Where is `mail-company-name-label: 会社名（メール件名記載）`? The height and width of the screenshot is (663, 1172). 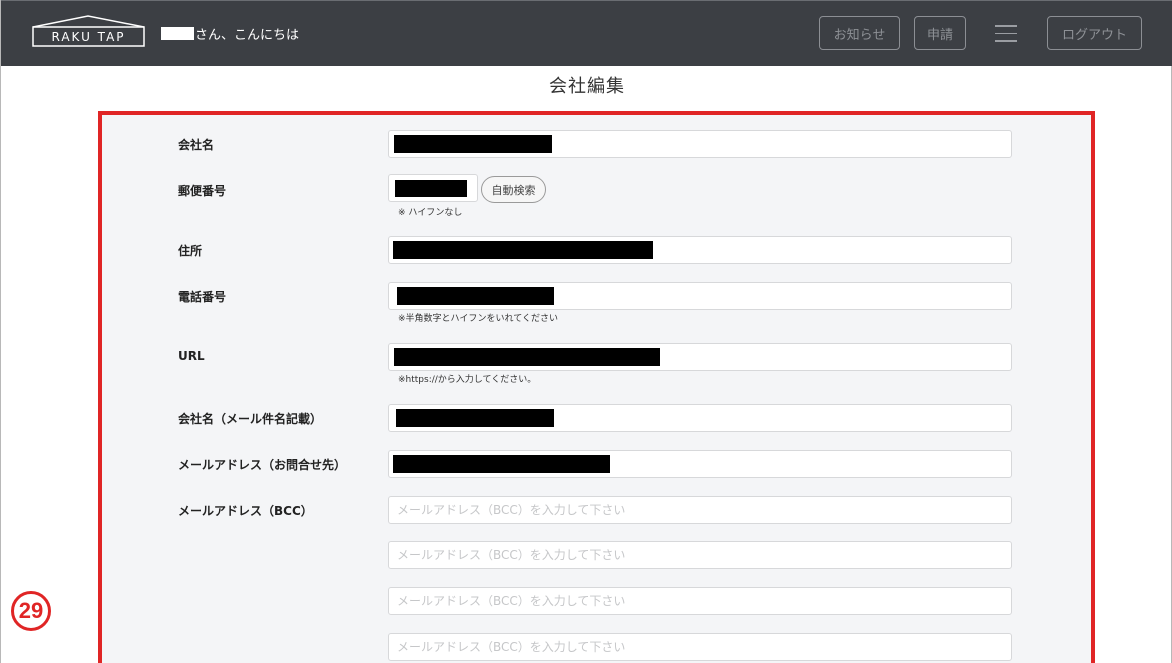
mail-company-name-label: 会社名（メール件名記載） is located at coordinates (250, 419).